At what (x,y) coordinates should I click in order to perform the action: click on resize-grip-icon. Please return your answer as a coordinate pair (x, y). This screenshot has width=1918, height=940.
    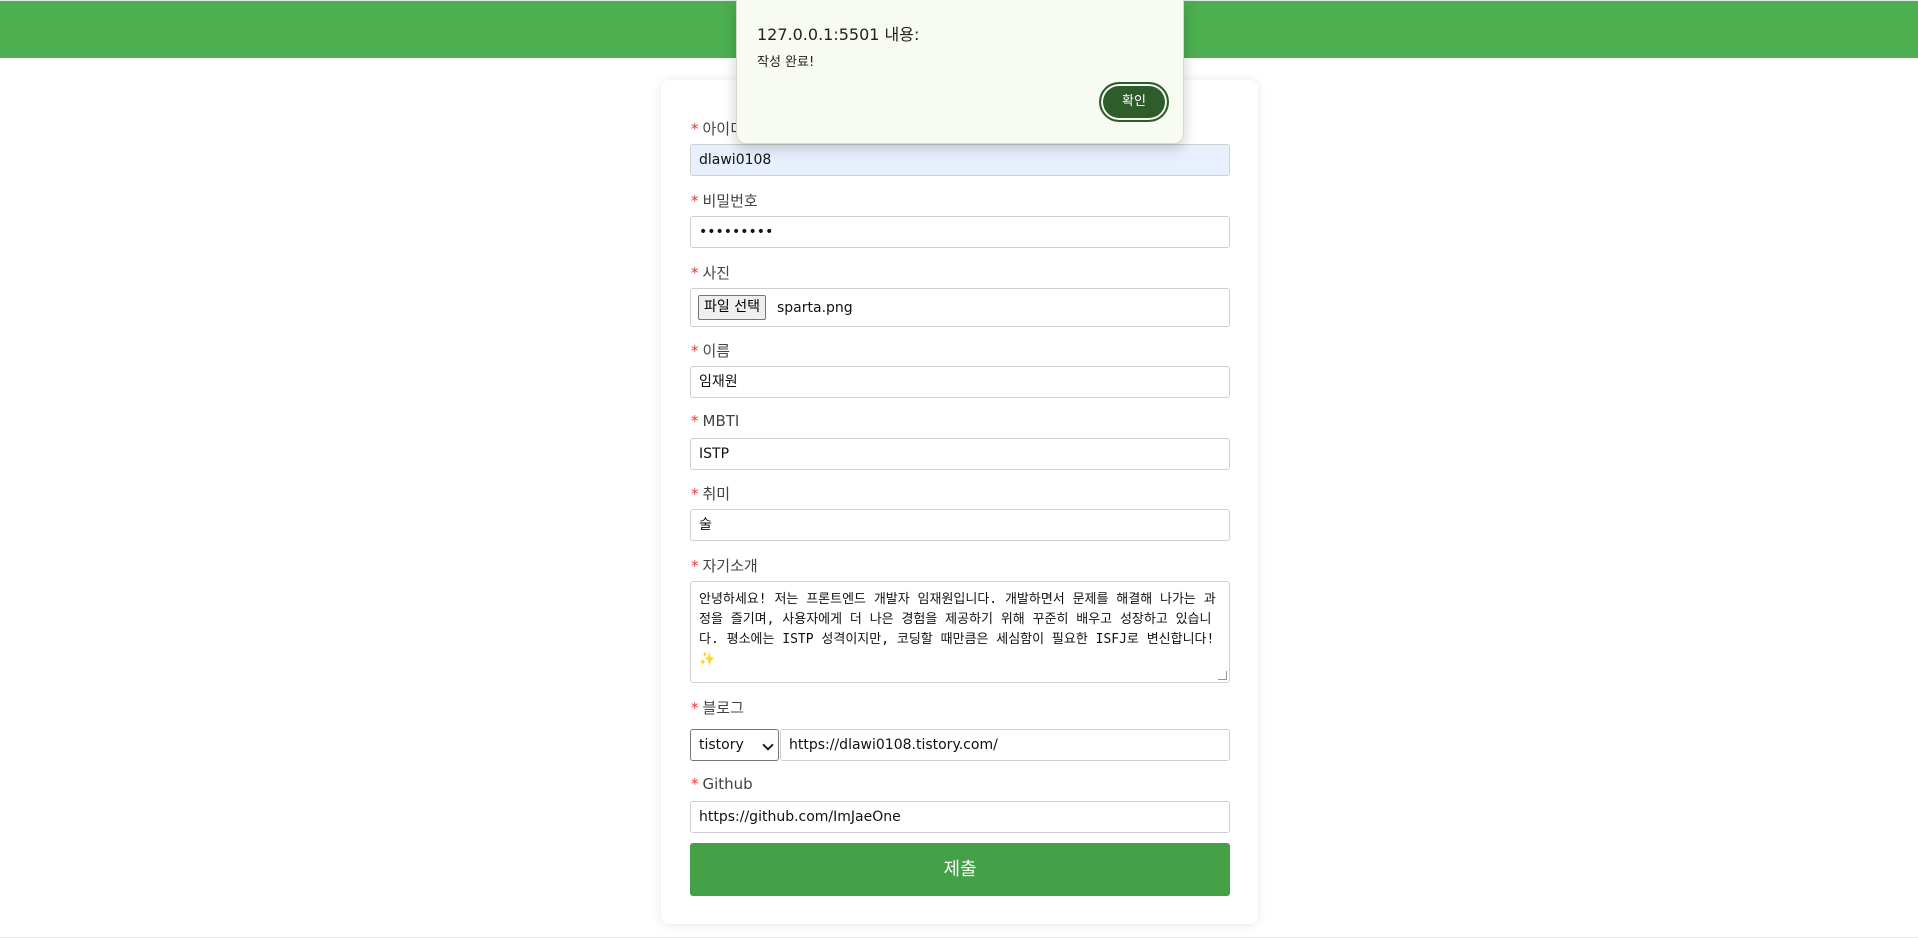
    Looking at the image, I should click on (1222, 675).